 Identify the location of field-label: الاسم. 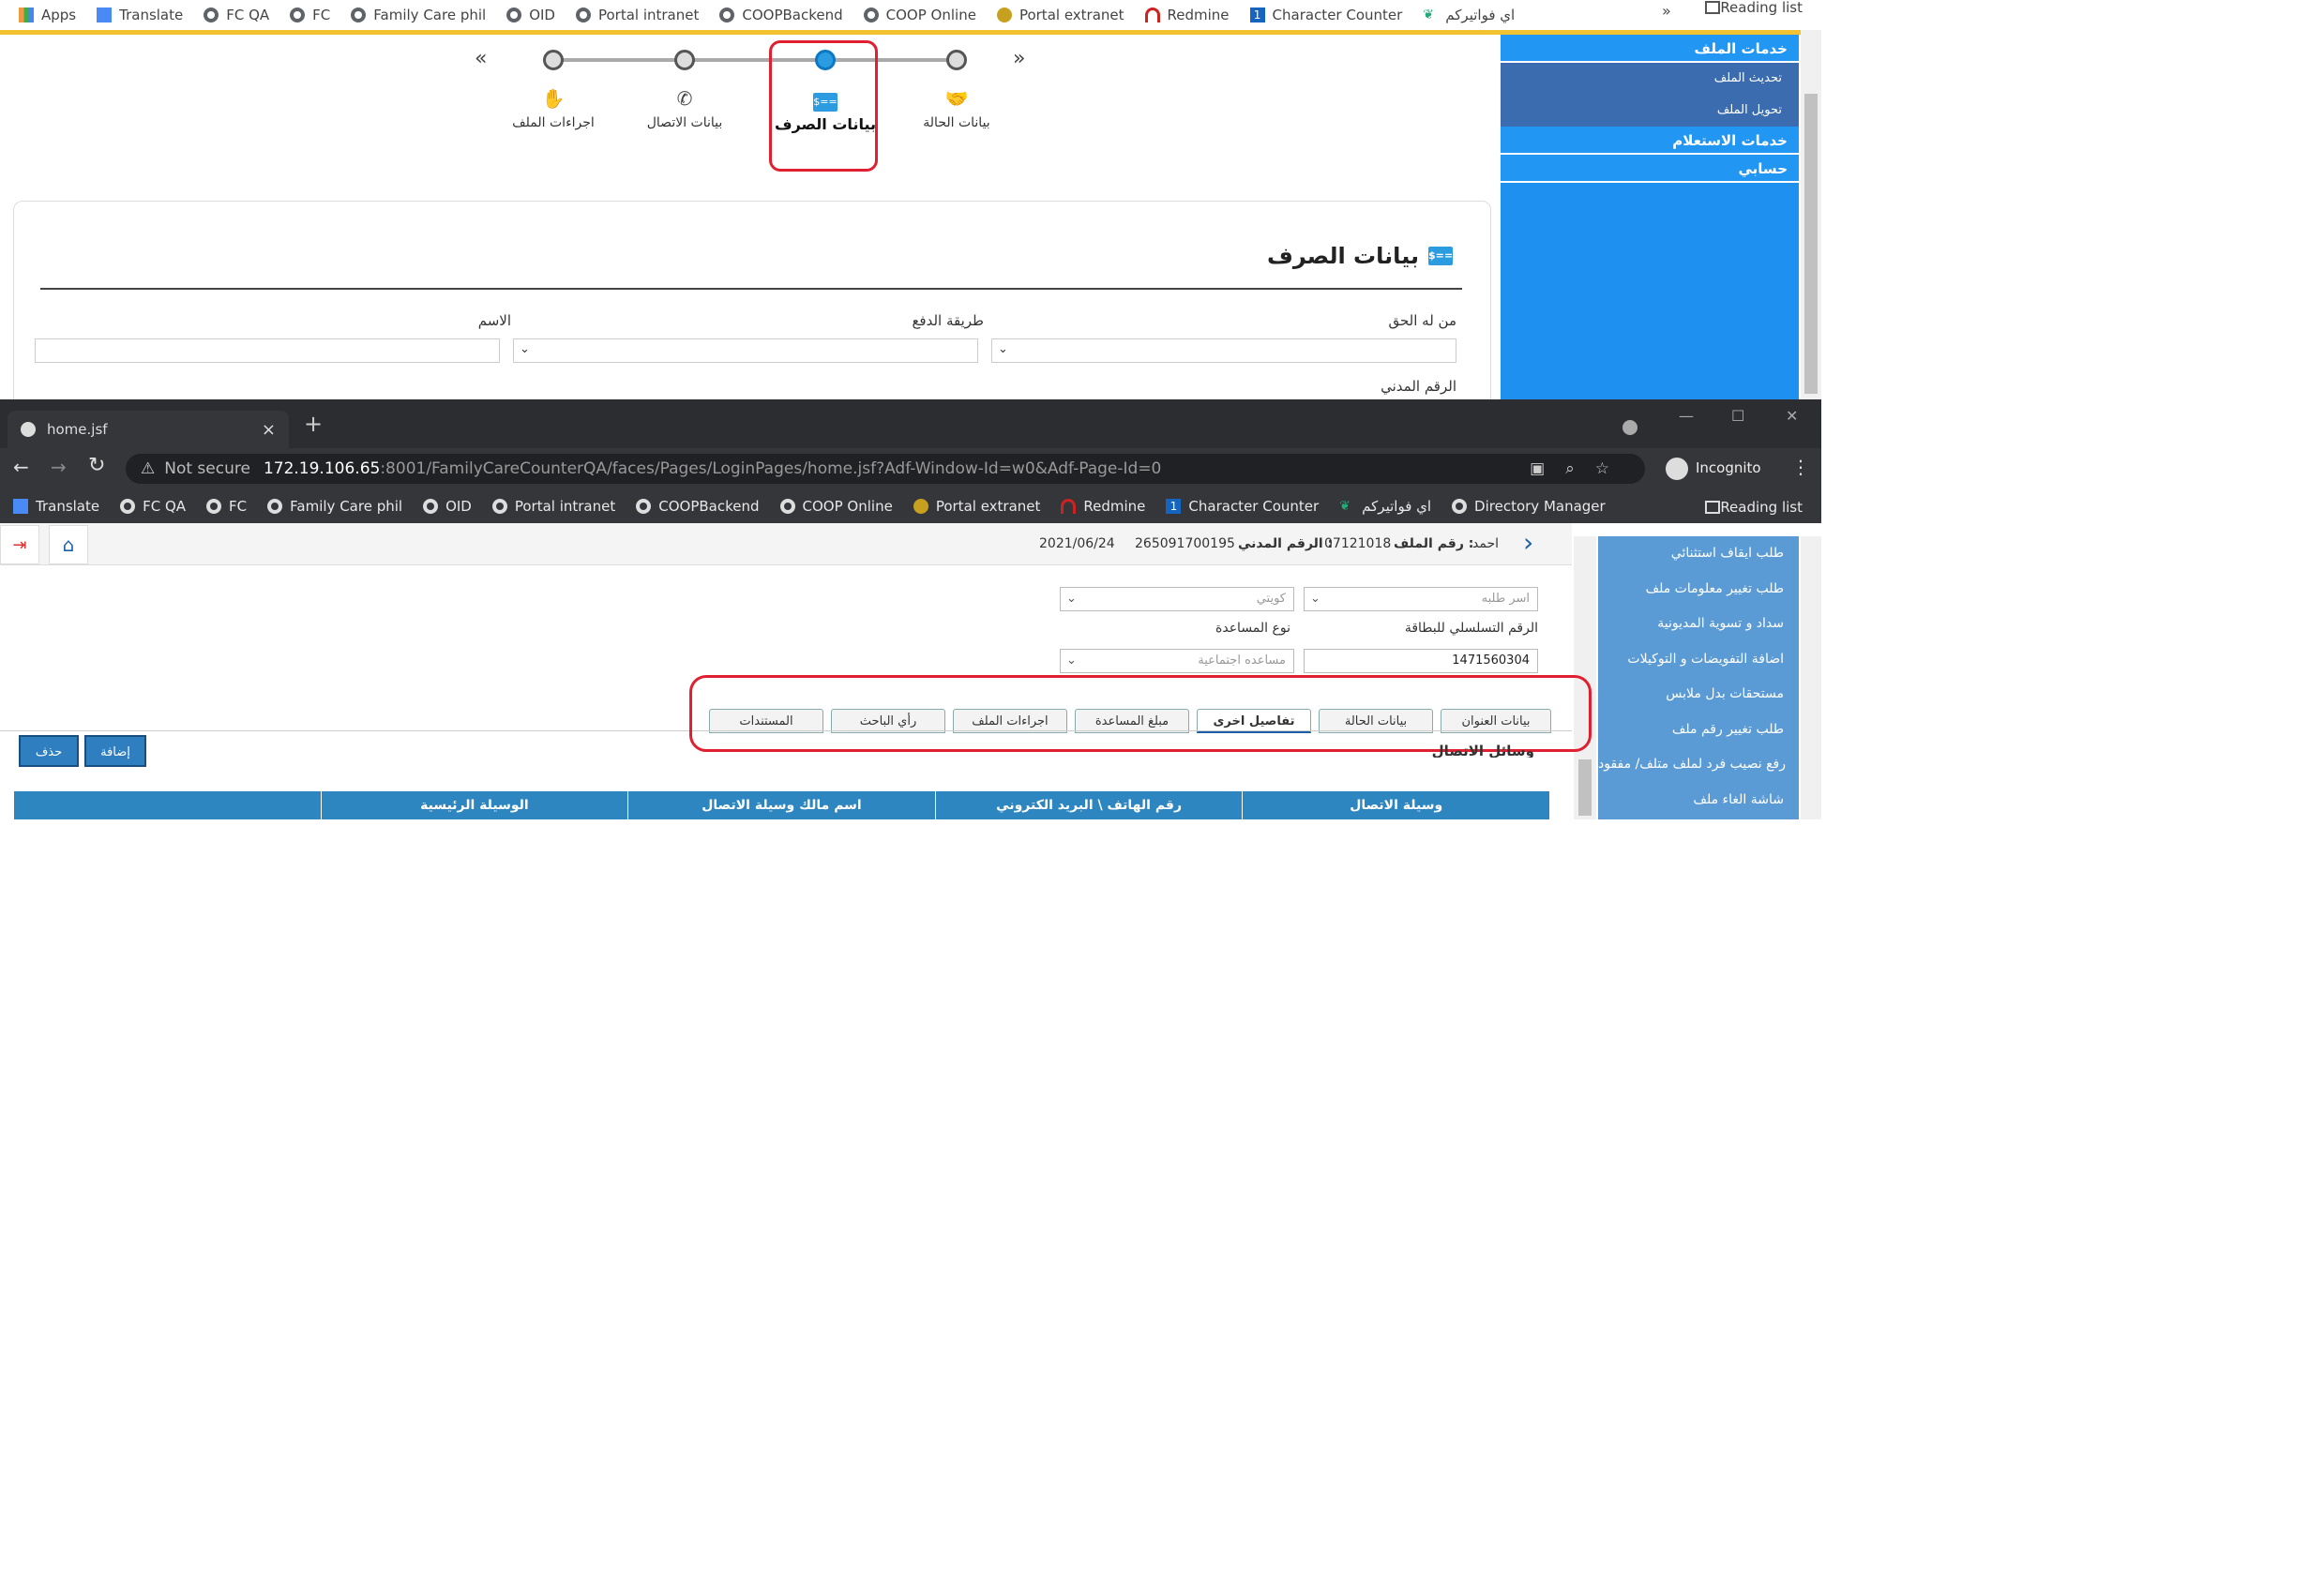
(494, 320).